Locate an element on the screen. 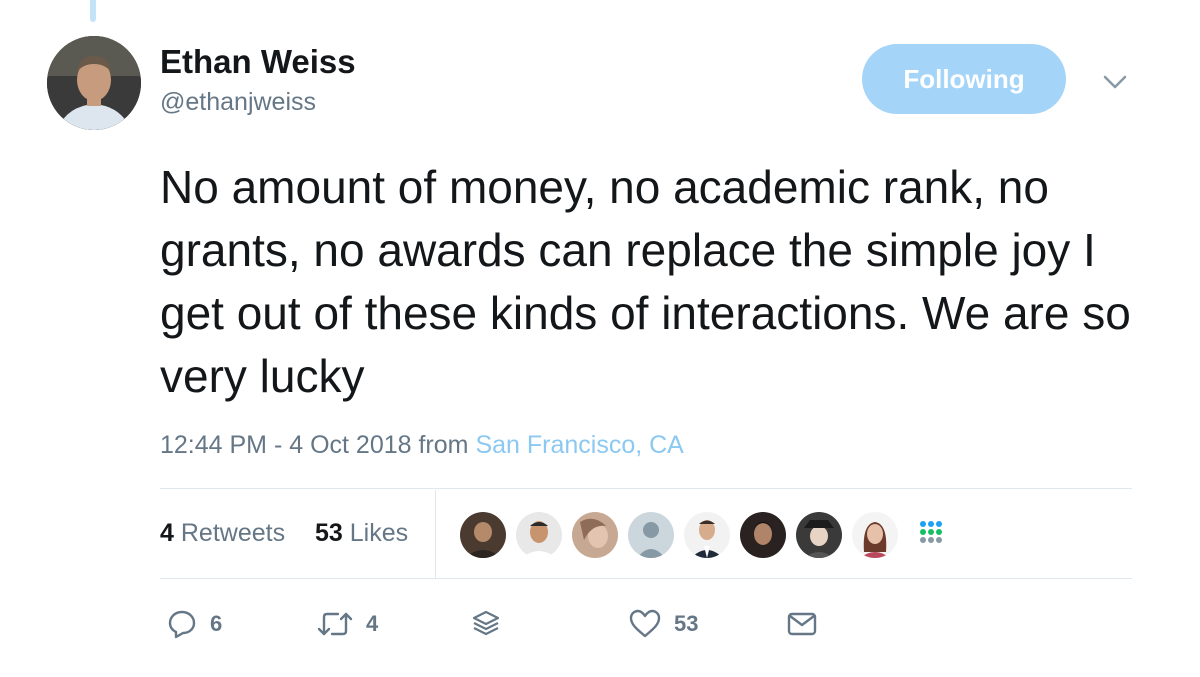  stats-bottom-divider is located at coordinates (646, 578).